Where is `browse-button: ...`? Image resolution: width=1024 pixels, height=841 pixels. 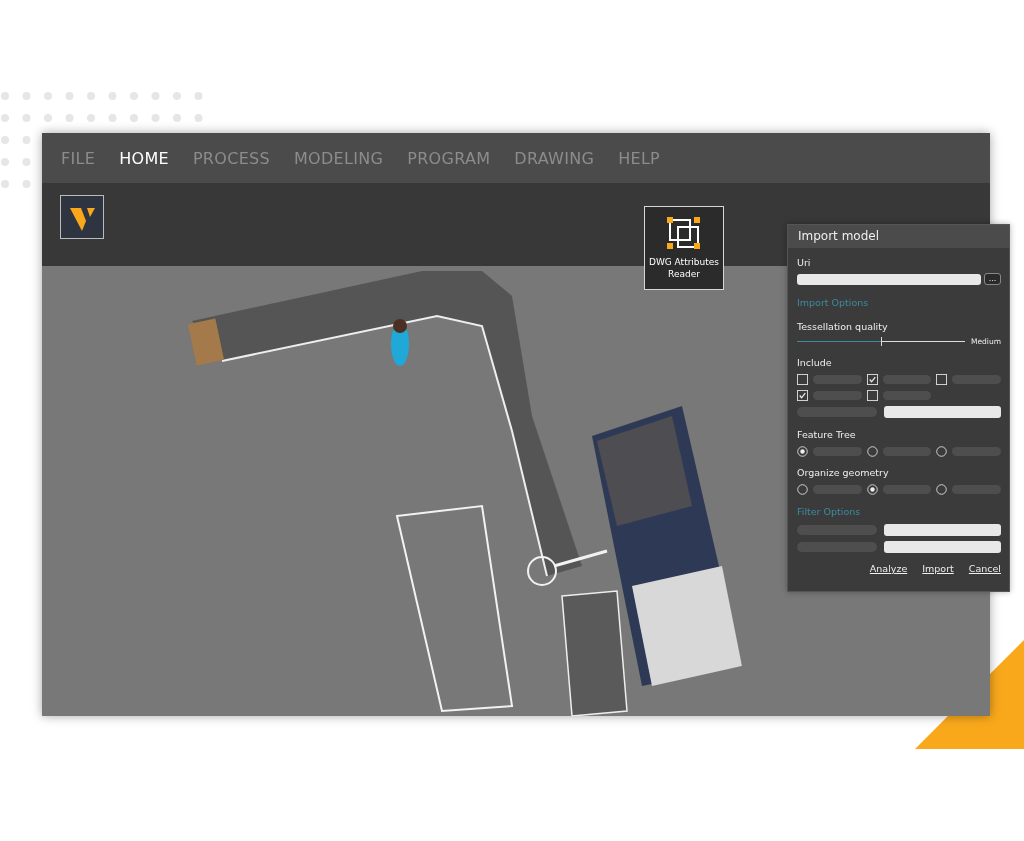 browse-button: ... is located at coordinates (992, 279).